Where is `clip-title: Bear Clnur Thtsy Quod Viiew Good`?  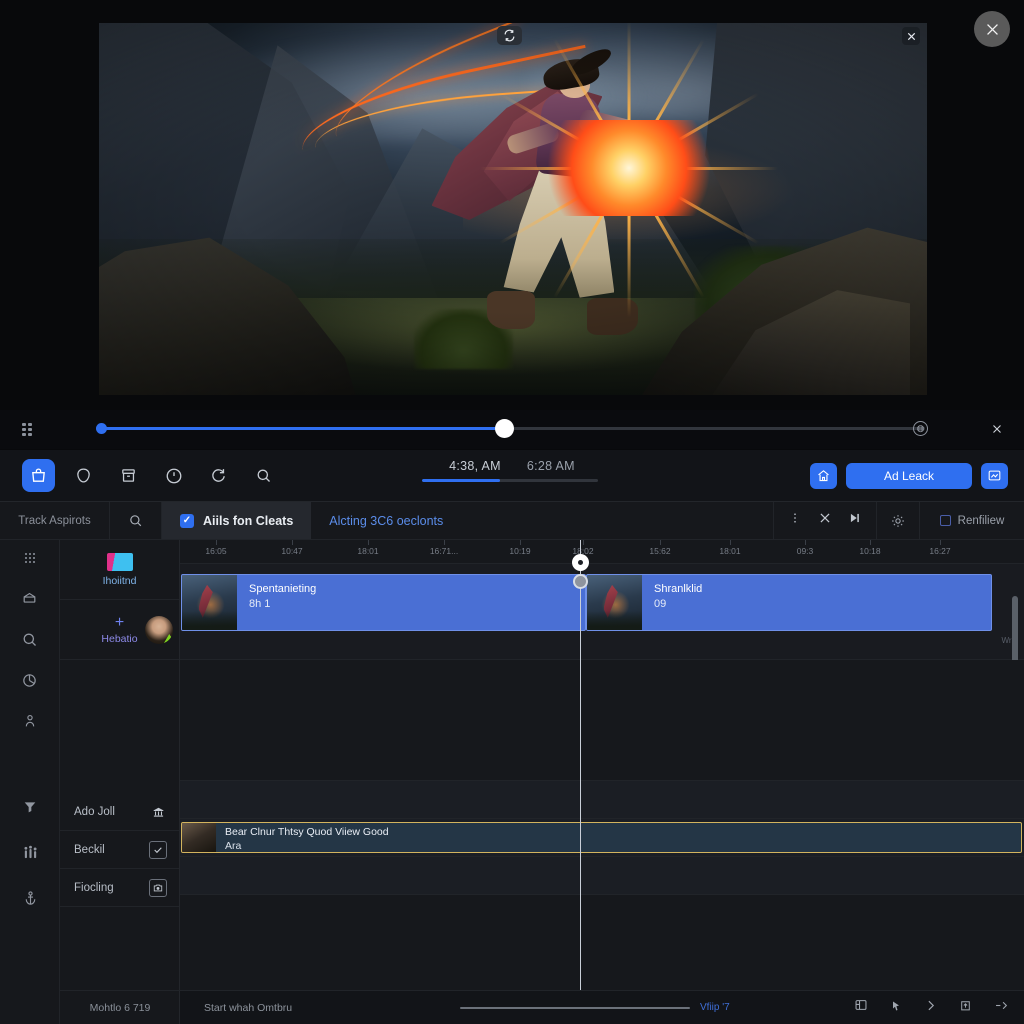
clip-title: Bear Clnur Thtsy Quod Viiew Good is located at coordinates (307, 832).